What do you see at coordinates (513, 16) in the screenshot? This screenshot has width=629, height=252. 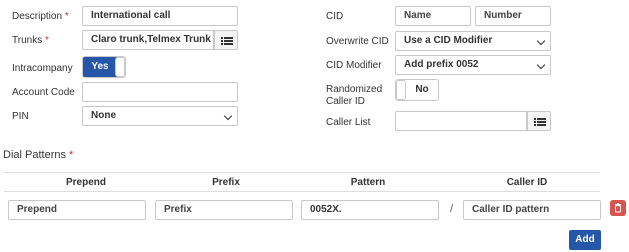 I see `cid-number-input: Number` at bounding box center [513, 16].